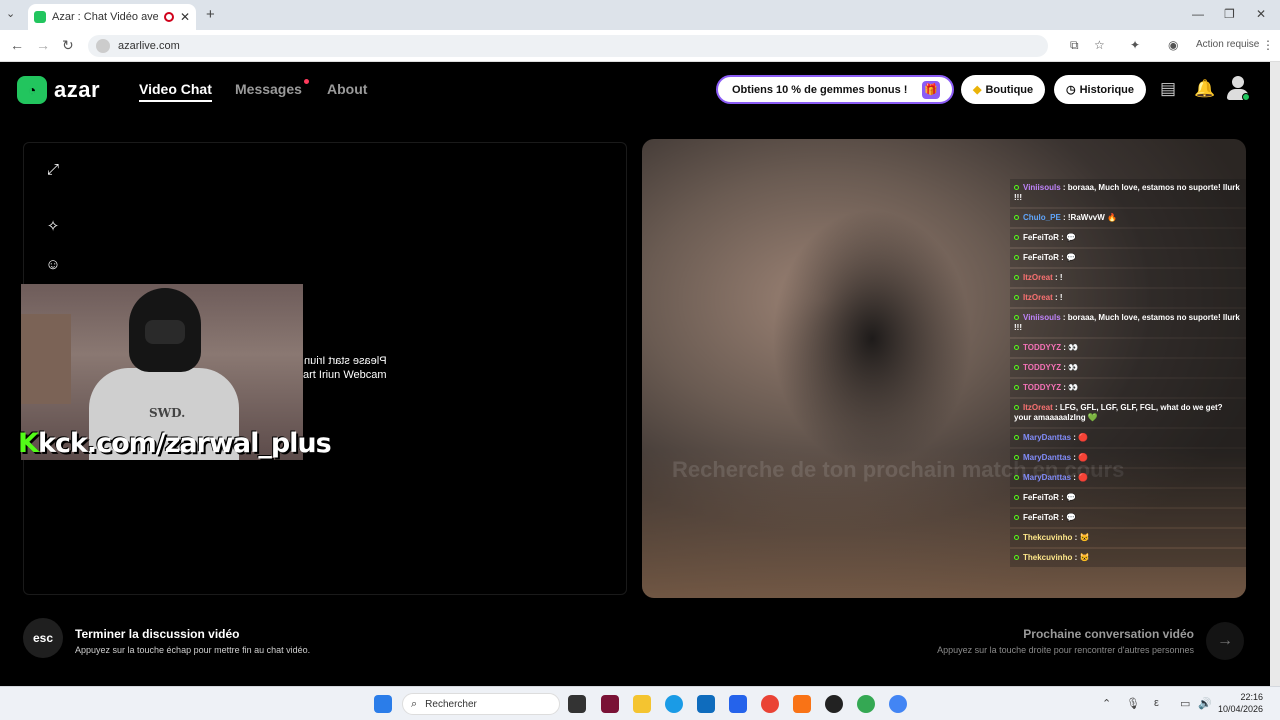 The image size is (1280, 720). What do you see at coordinates (706, 704) in the screenshot?
I see `store-icon` at bounding box center [706, 704].